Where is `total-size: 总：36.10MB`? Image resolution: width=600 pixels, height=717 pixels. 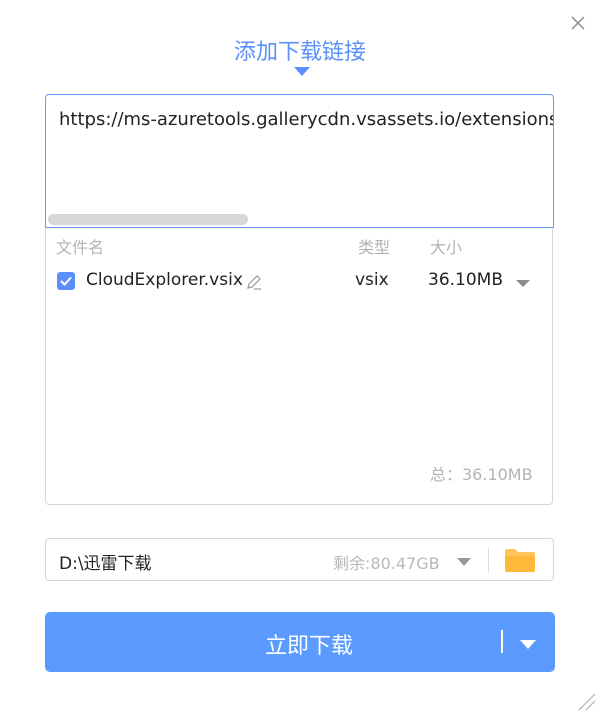 total-size: 总：36.10MB is located at coordinates (481, 474).